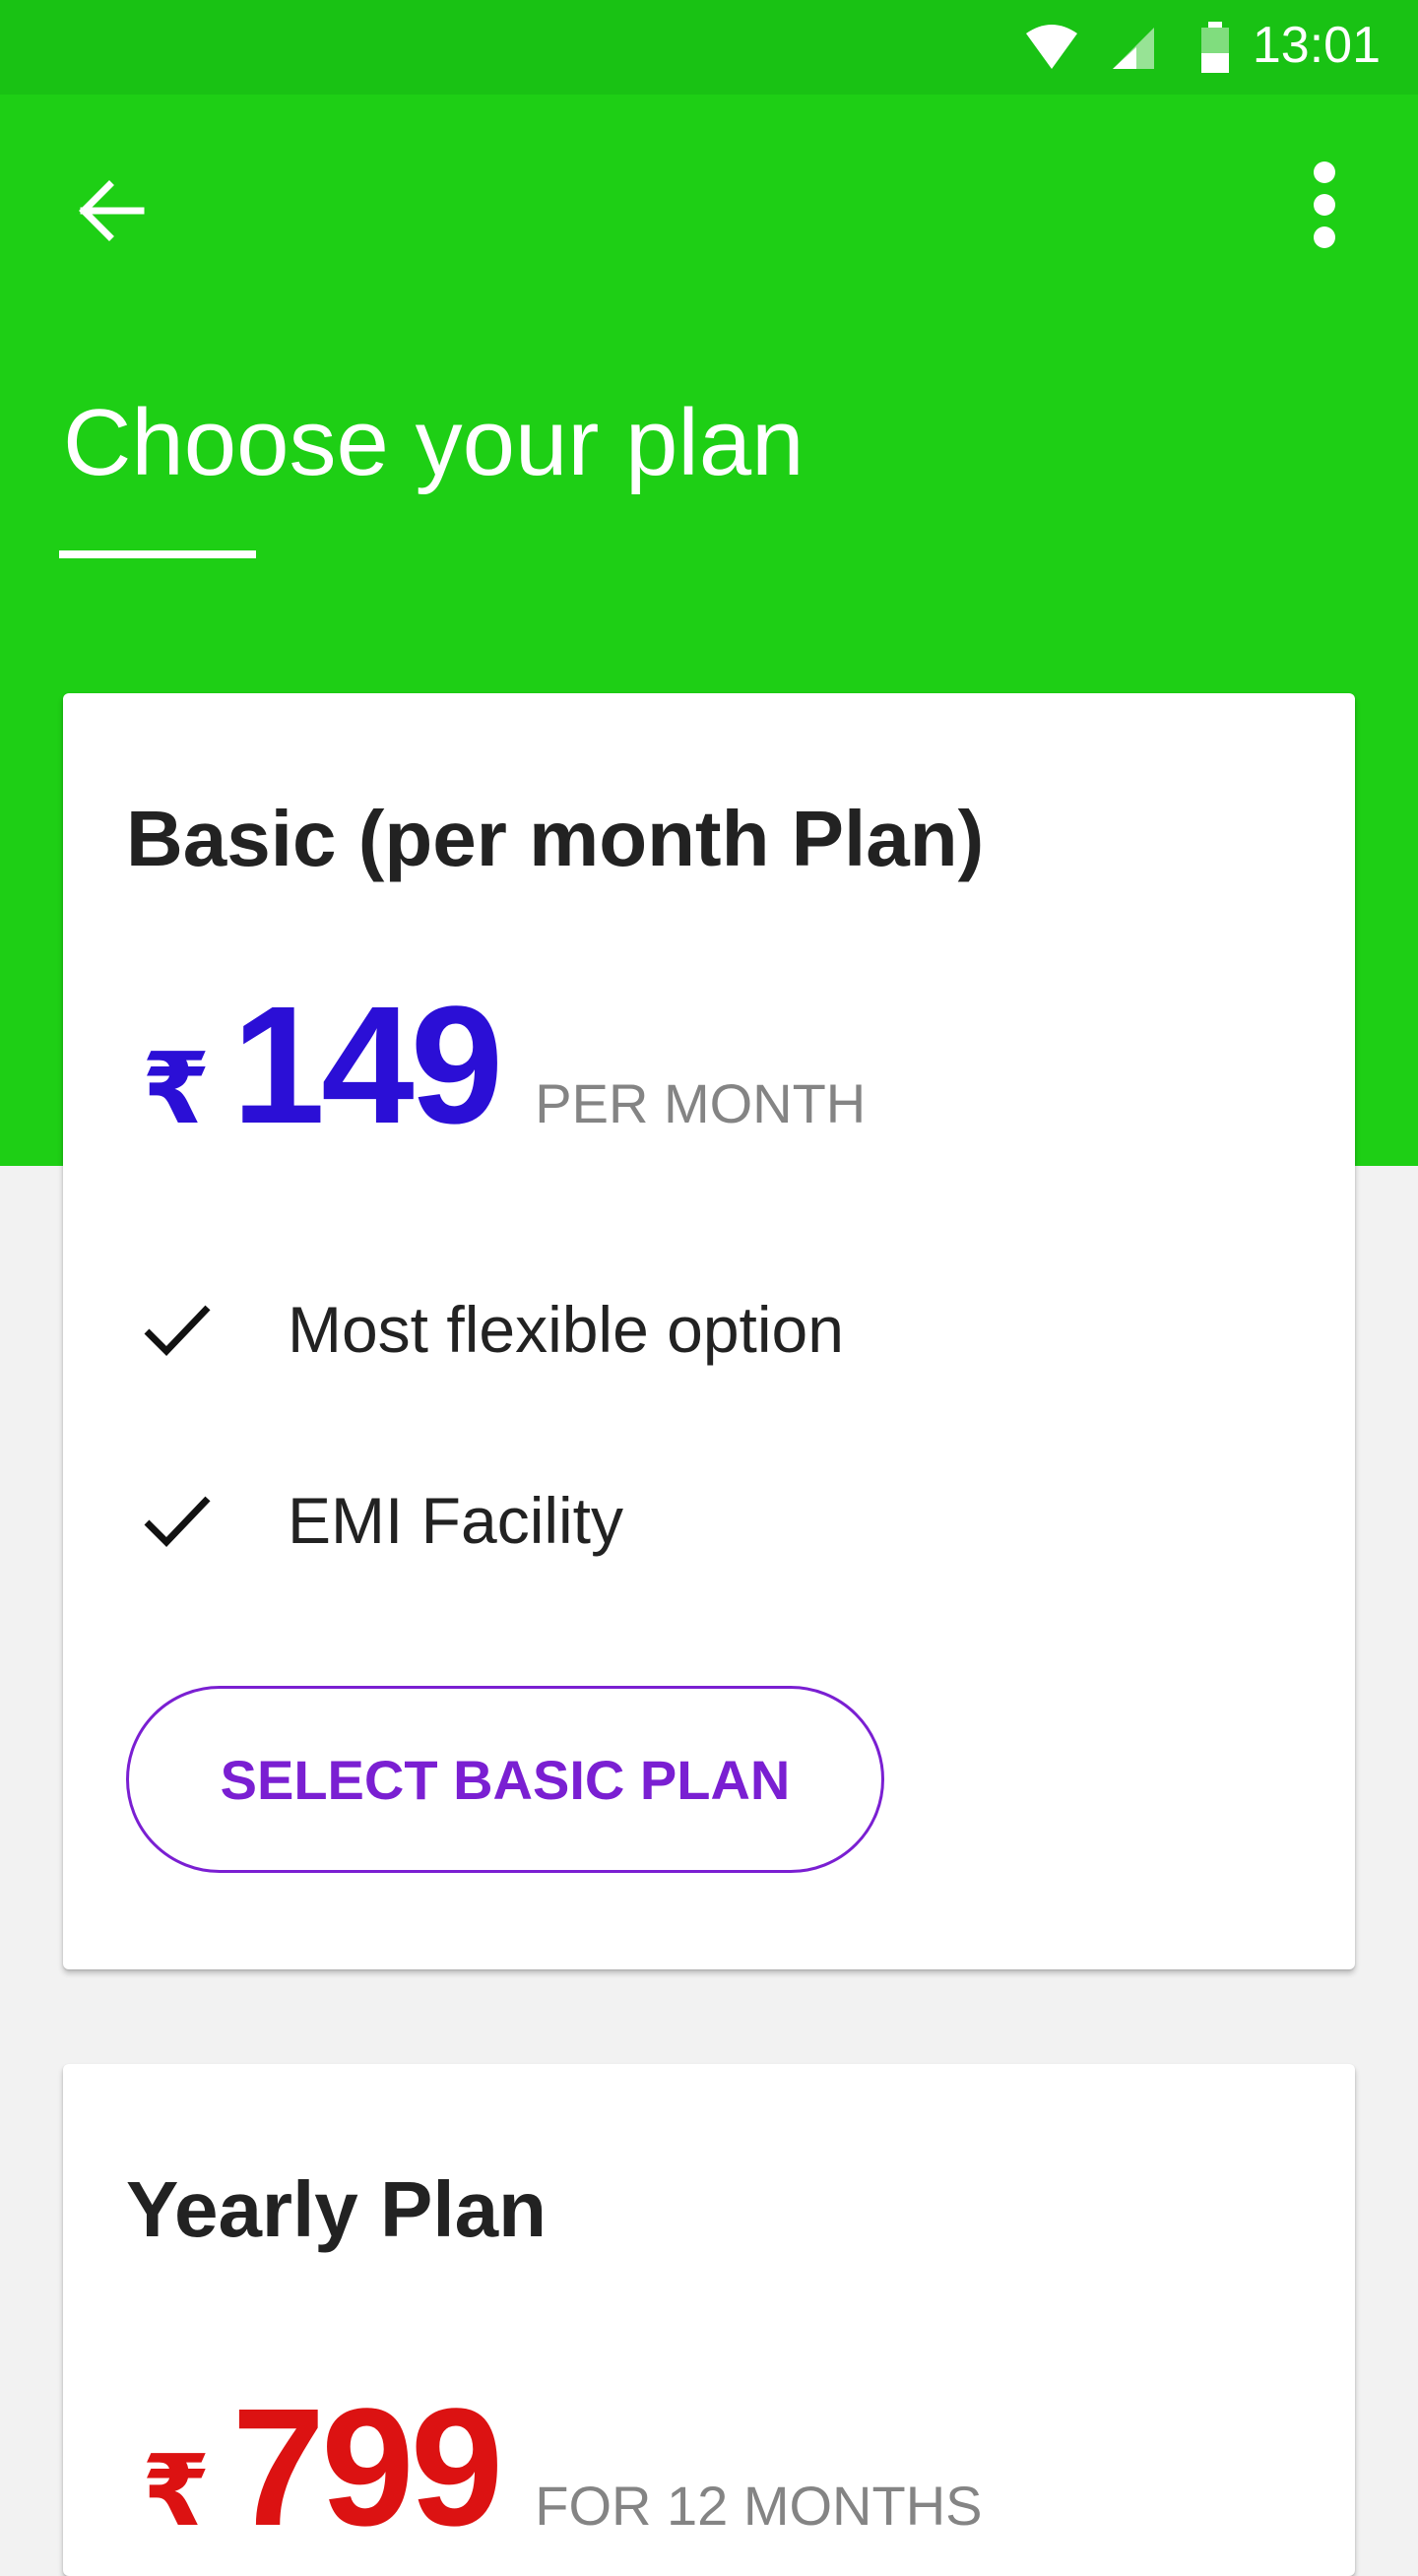 The image size is (1418, 2576). I want to click on page-title: Choose your plan, so click(434, 442).